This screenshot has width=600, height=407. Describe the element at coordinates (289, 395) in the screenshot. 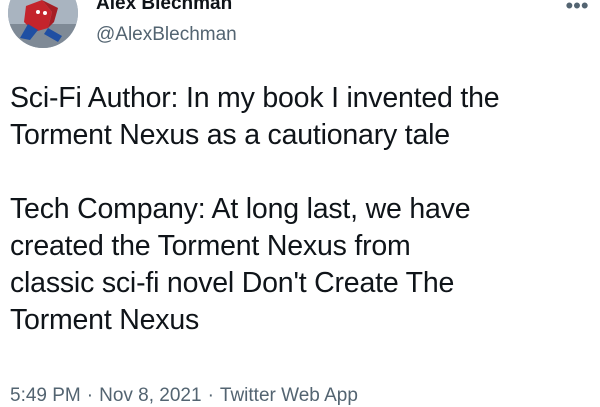

I see `tweet-source: Twitter Web App` at that location.